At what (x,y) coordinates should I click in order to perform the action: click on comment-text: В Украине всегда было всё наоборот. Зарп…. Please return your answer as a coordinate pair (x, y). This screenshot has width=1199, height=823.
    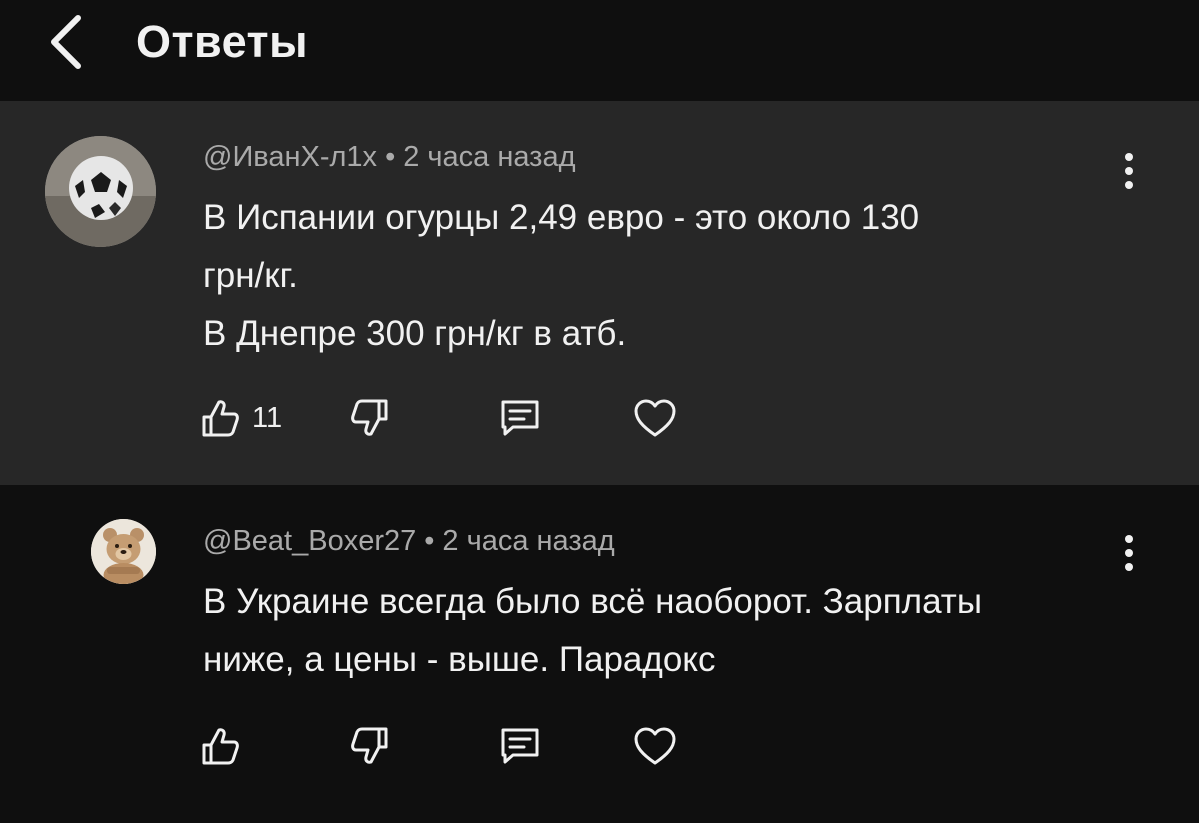
    Looking at the image, I should click on (592, 630).